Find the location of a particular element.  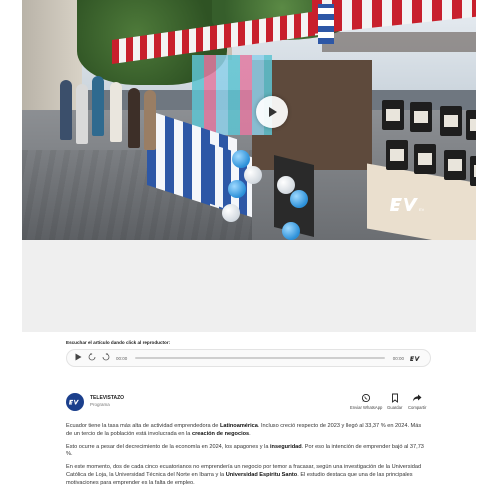

watermark-text: EV is located at coordinates (421, 209).